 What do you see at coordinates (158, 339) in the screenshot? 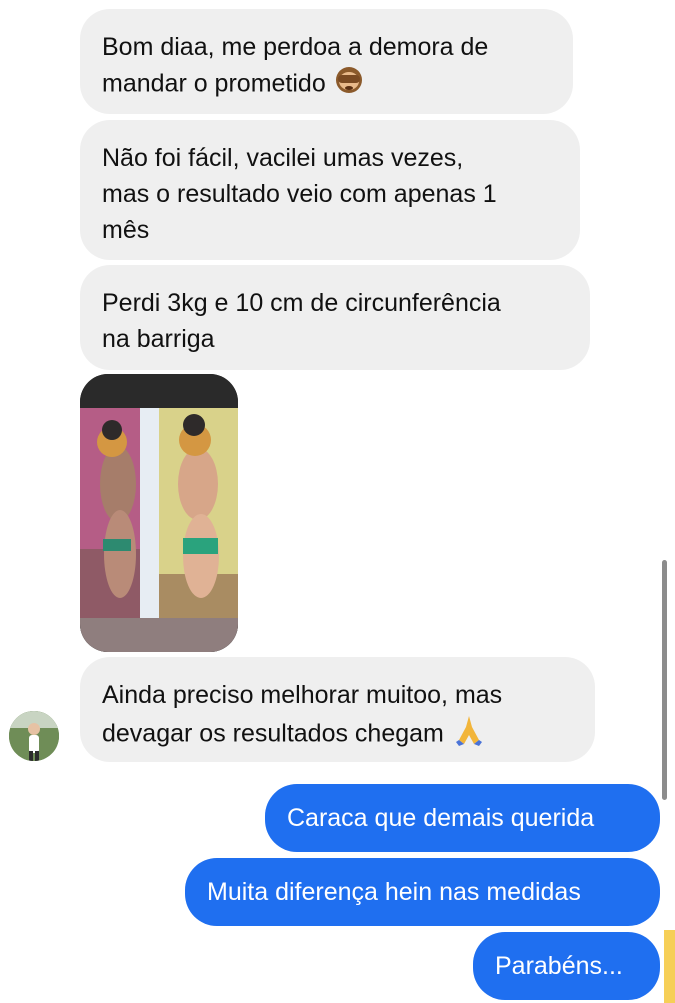
I see `message-line: na barriga` at bounding box center [158, 339].